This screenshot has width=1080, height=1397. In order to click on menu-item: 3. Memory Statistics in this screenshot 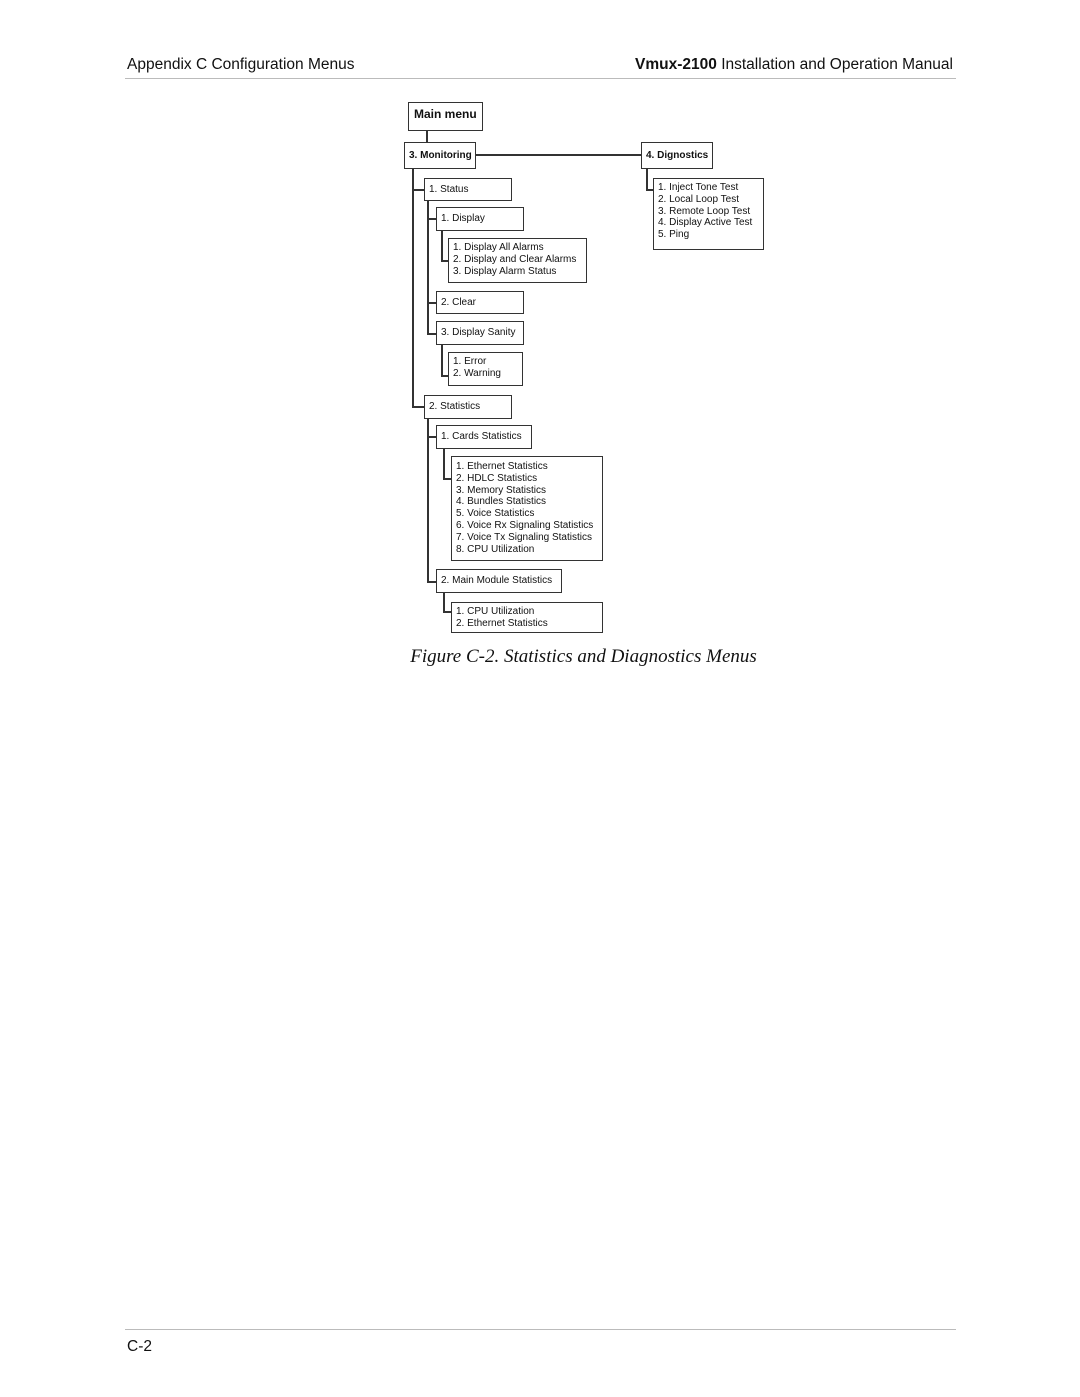, I will do `click(501, 490)`.